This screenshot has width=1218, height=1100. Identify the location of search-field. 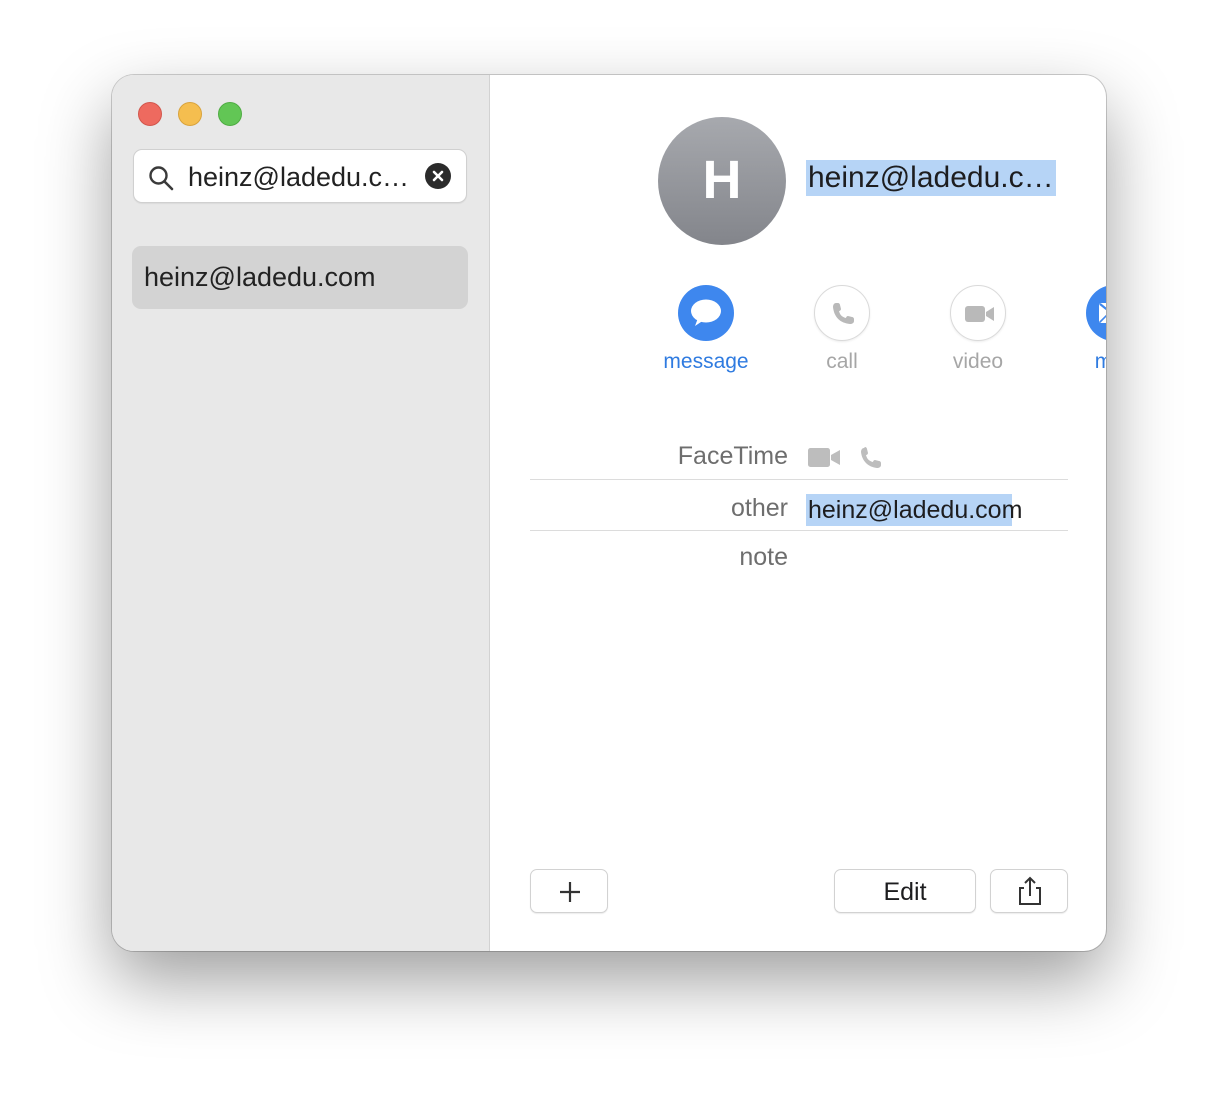
(300, 176).